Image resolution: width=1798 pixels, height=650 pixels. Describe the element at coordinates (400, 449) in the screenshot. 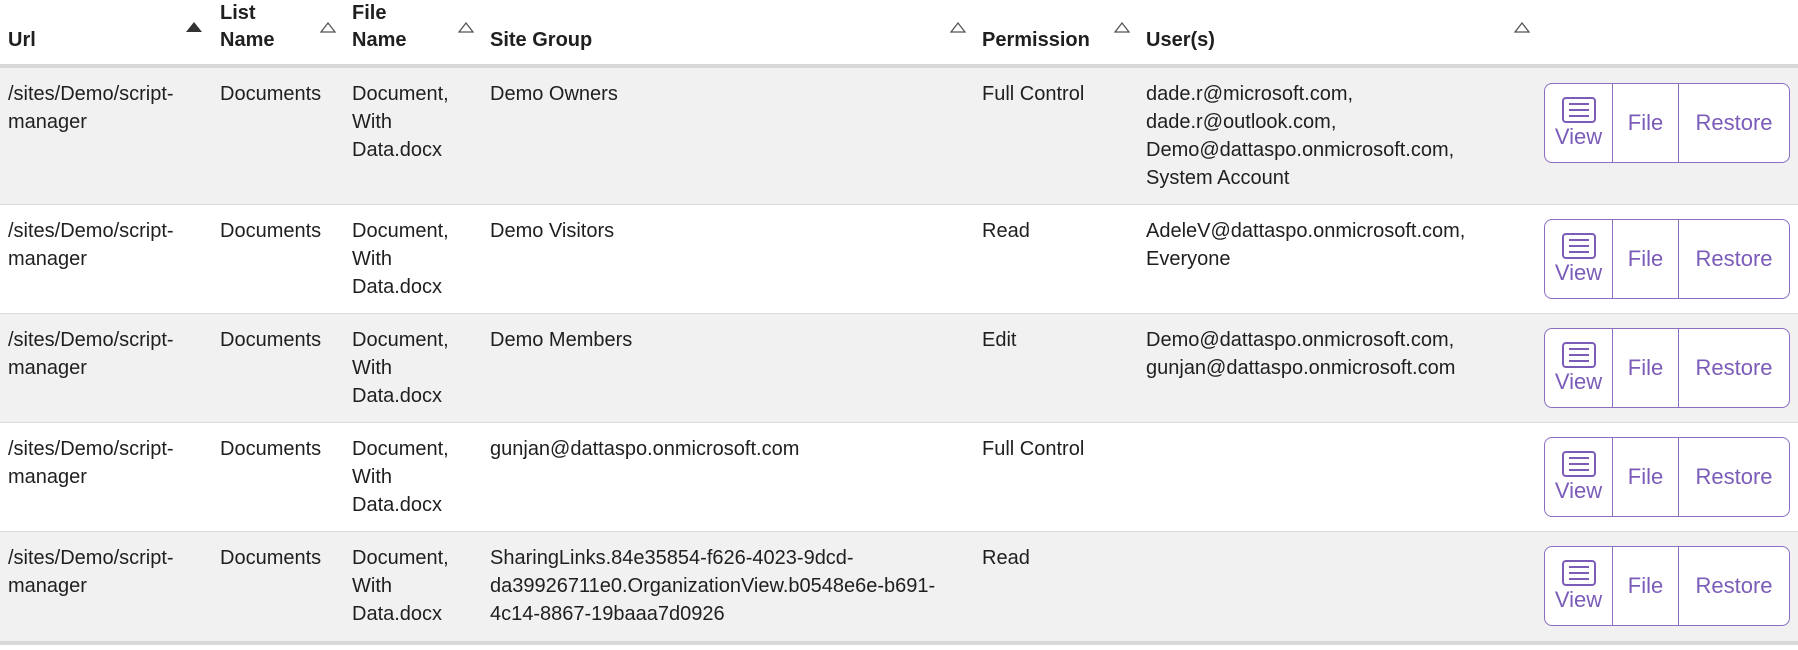

I see `cell-text: Document,` at that location.